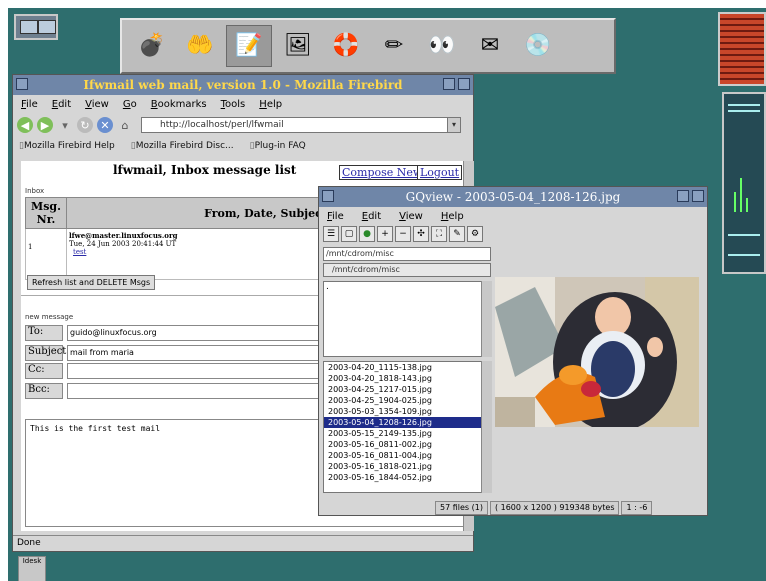 This screenshot has width=766, height=581. What do you see at coordinates (91, 282) in the screenshot?
I see `refresh-delete-button: Refresh list and DELETE Msgs` at bounding box center [91, 282].